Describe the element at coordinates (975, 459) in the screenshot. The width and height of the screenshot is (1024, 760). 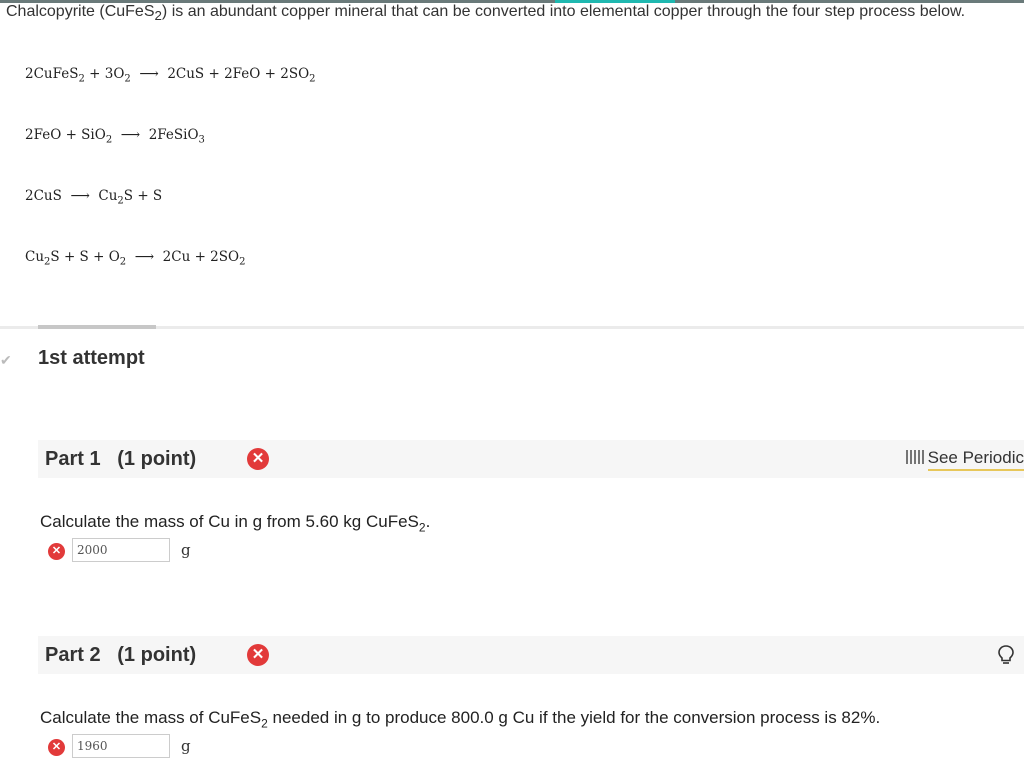
I see `see-periodic-label: See Periodic` at that location.